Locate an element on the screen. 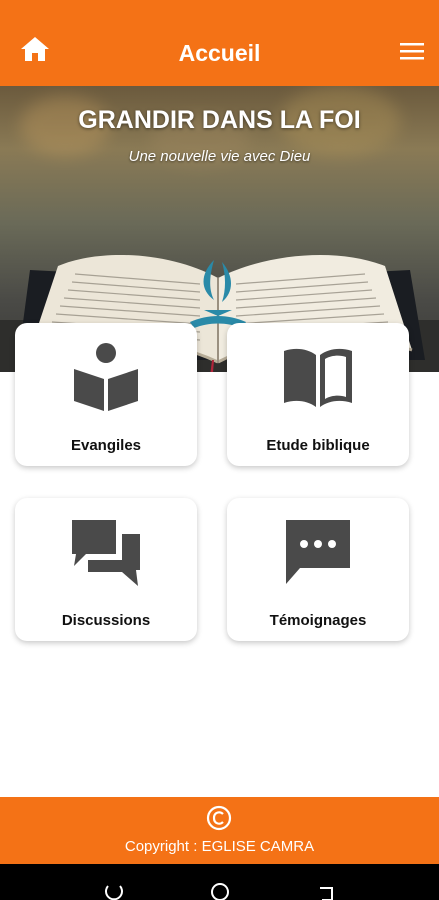 The width and height of the screenshot is (439, 900). reader-book-icon is located at coordinates (106, 377).